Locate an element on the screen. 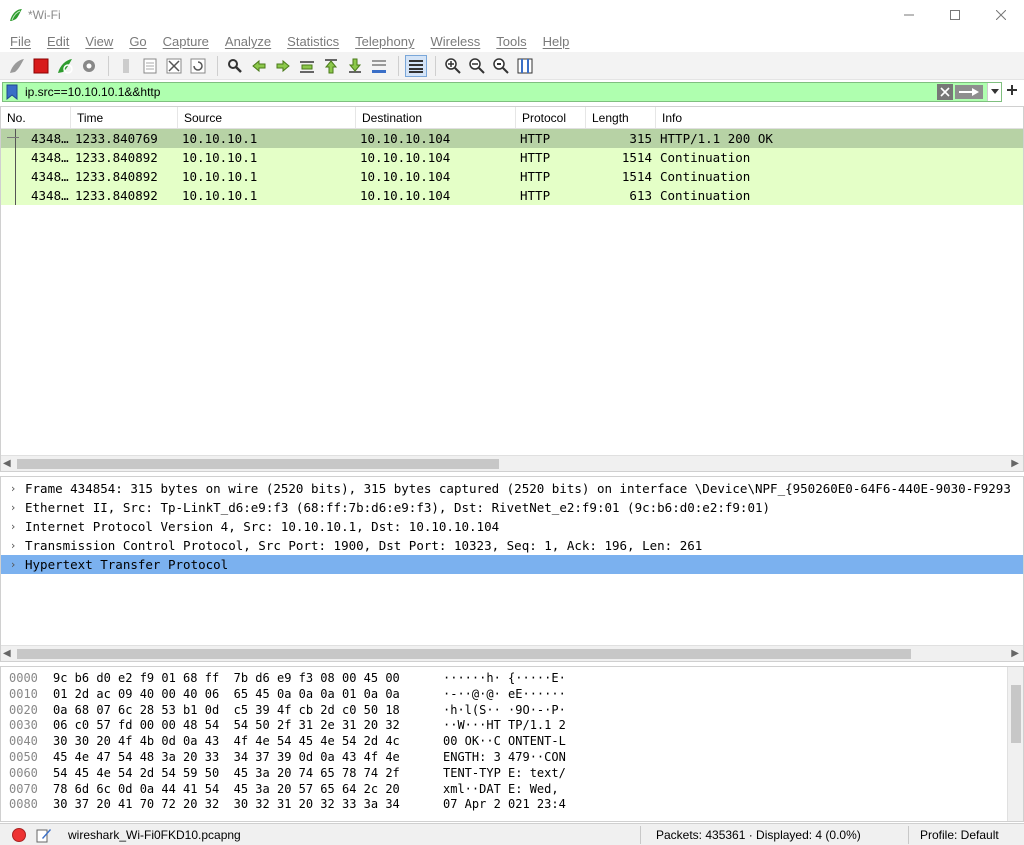 The height and width of the screenshot is (845, 1024). apply-filter-button is located at coordinates (969, 92).